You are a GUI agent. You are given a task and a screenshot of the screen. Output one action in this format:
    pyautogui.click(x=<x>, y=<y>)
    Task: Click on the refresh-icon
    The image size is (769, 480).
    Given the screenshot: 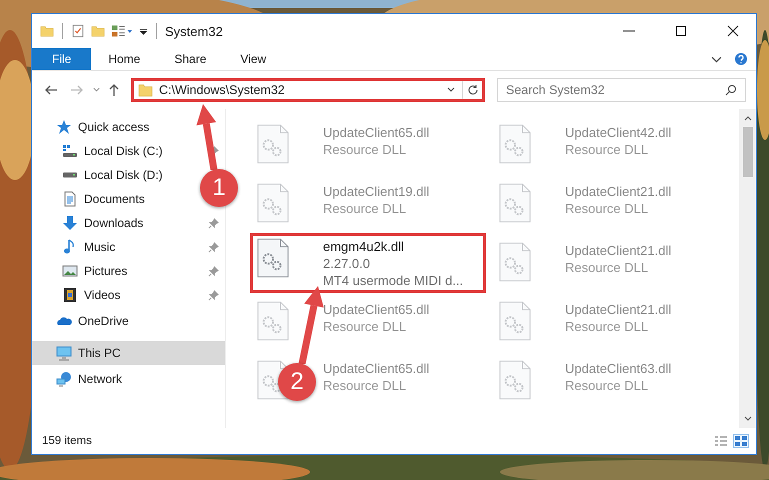 What is the action you would take?
    pyautogui.click(x=472, y=90)
    